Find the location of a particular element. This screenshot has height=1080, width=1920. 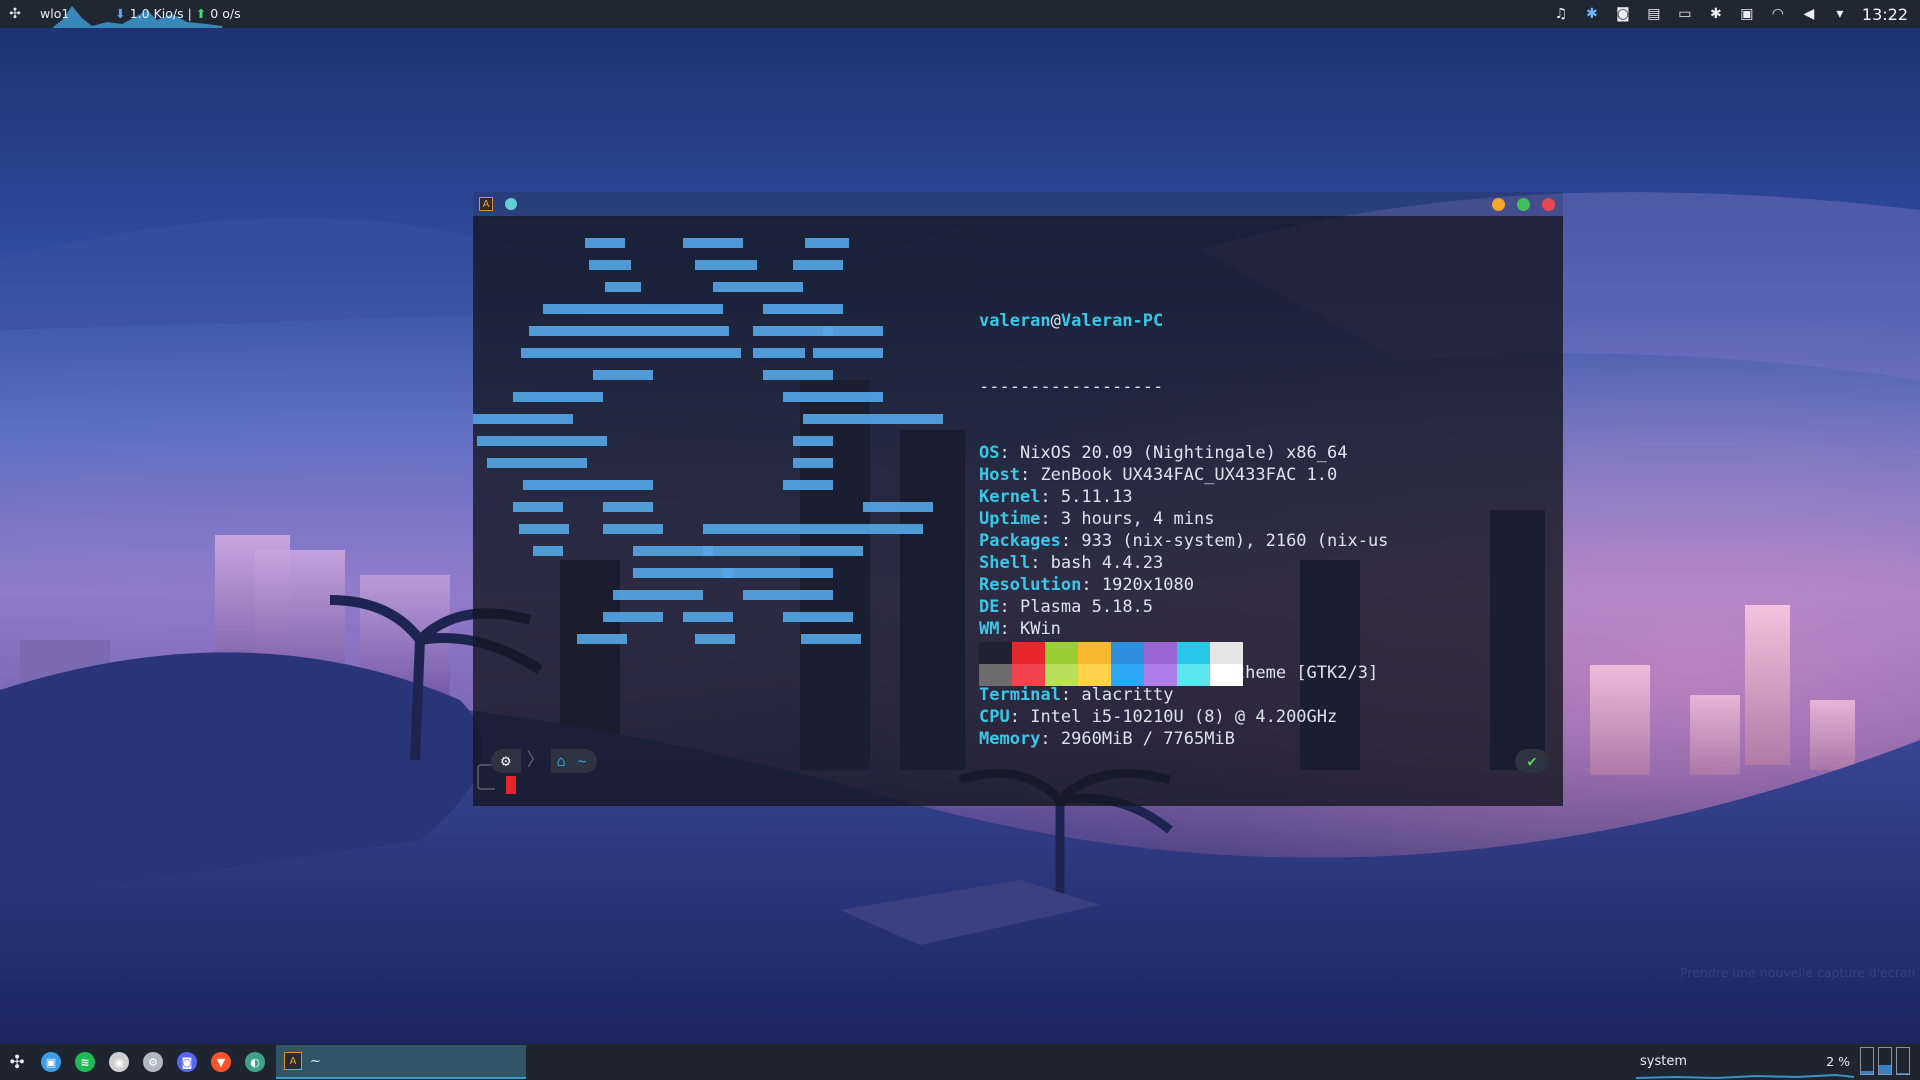

info-value: bash 4.4.23 is located at coordinates (1107, 563).